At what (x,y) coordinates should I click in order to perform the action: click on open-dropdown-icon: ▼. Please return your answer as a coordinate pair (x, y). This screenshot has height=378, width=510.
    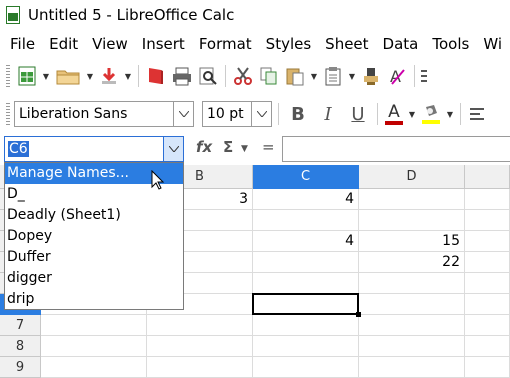
    Looking at the image, I should click on (90, 76).